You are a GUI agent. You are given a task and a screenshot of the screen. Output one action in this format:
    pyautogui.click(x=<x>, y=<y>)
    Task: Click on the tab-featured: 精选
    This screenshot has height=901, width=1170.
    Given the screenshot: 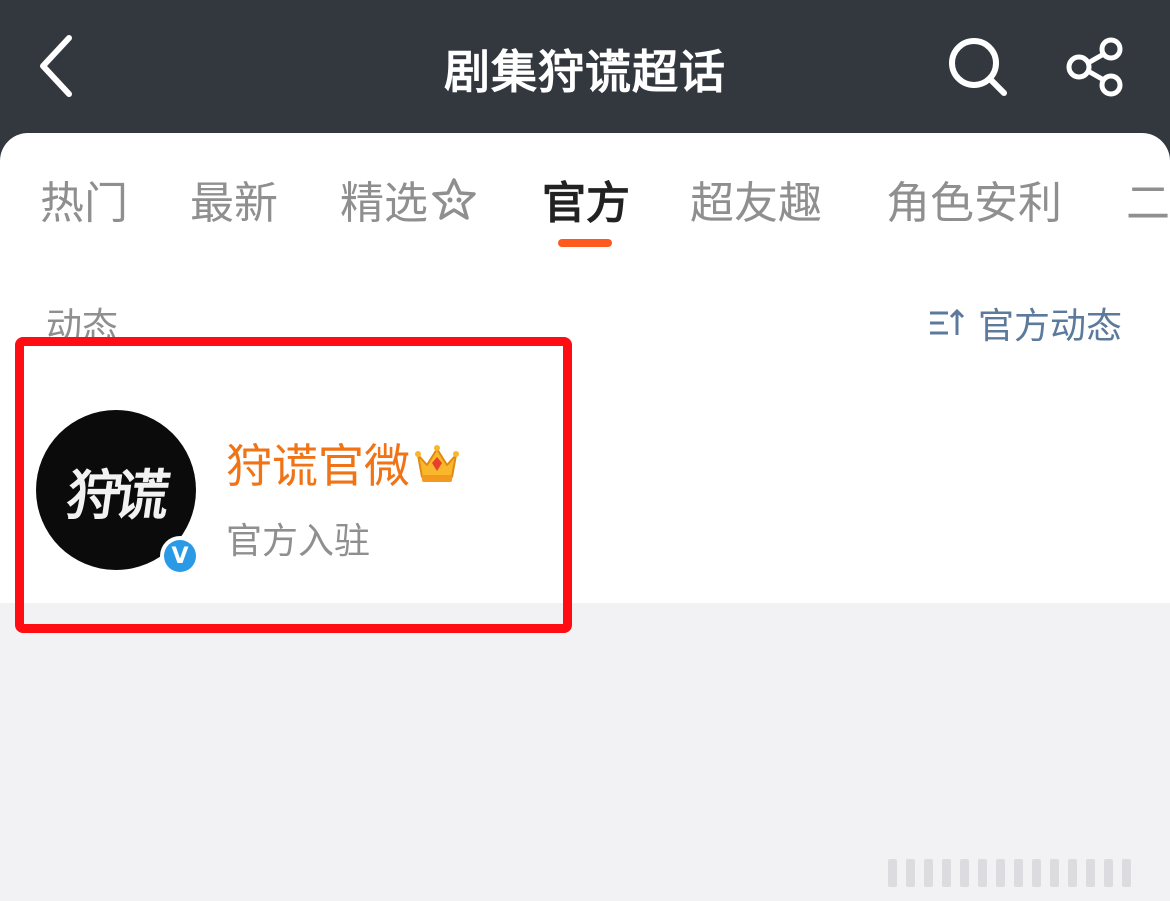 What is the action you would take?
    pyautogui.click(x=409, y=199)
    